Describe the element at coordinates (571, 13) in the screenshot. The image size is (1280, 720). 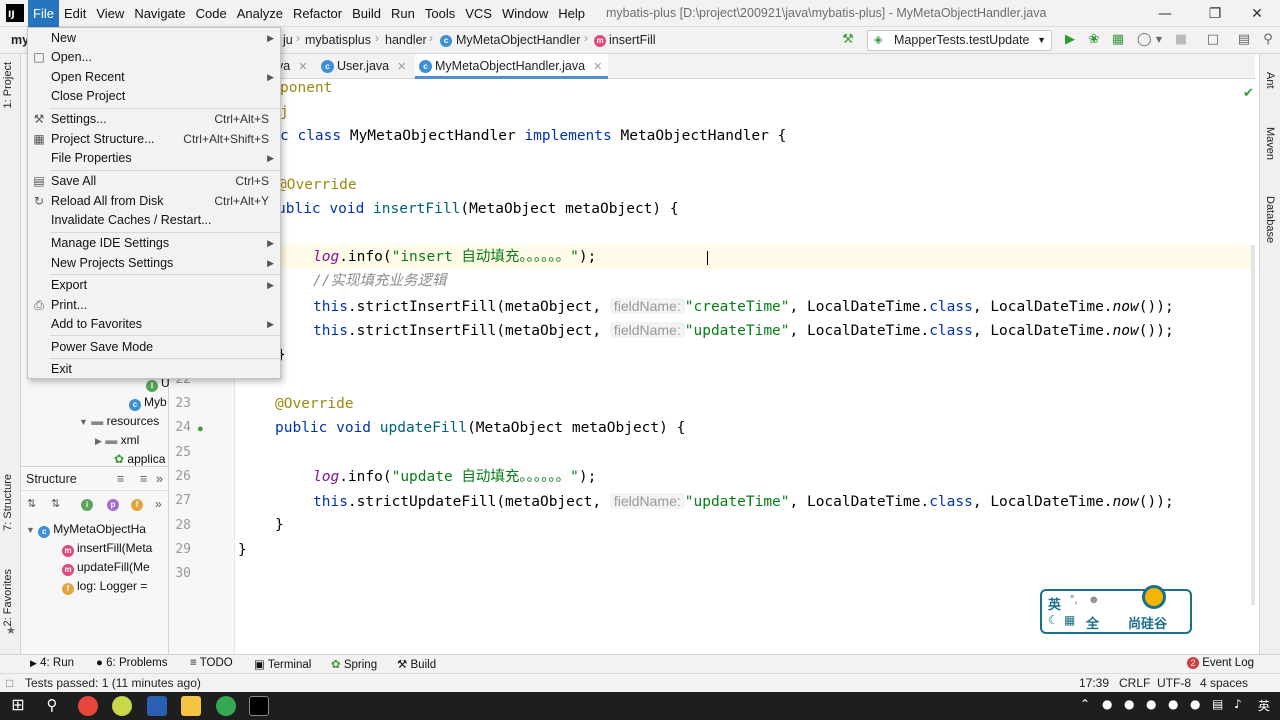
I see `menu-help: Help` at that location.